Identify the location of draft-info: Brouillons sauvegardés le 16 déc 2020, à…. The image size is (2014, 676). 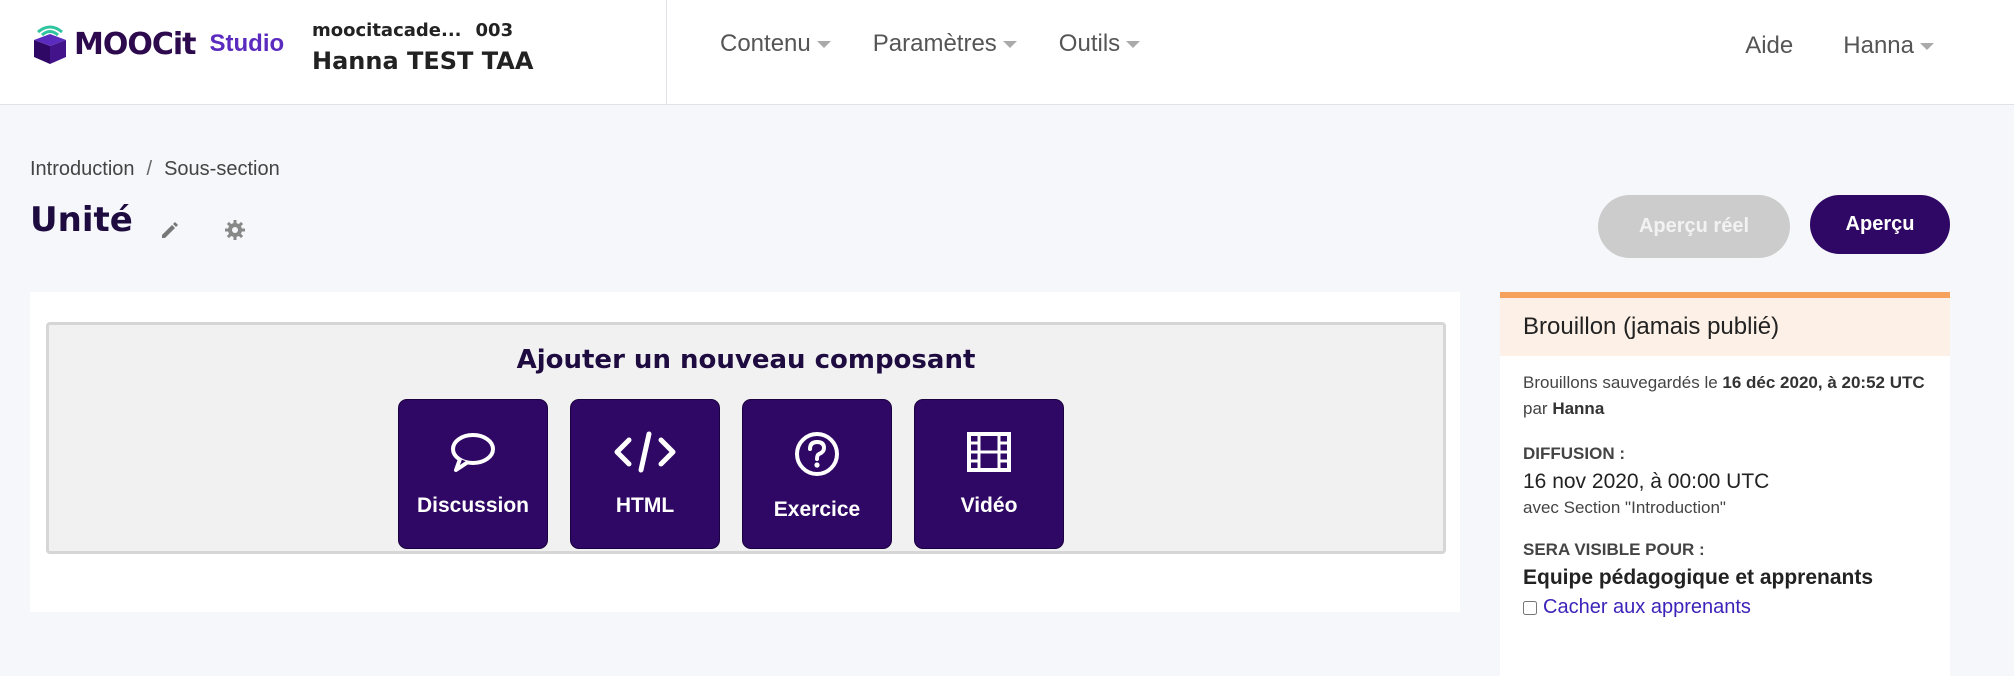
(1724, 395).